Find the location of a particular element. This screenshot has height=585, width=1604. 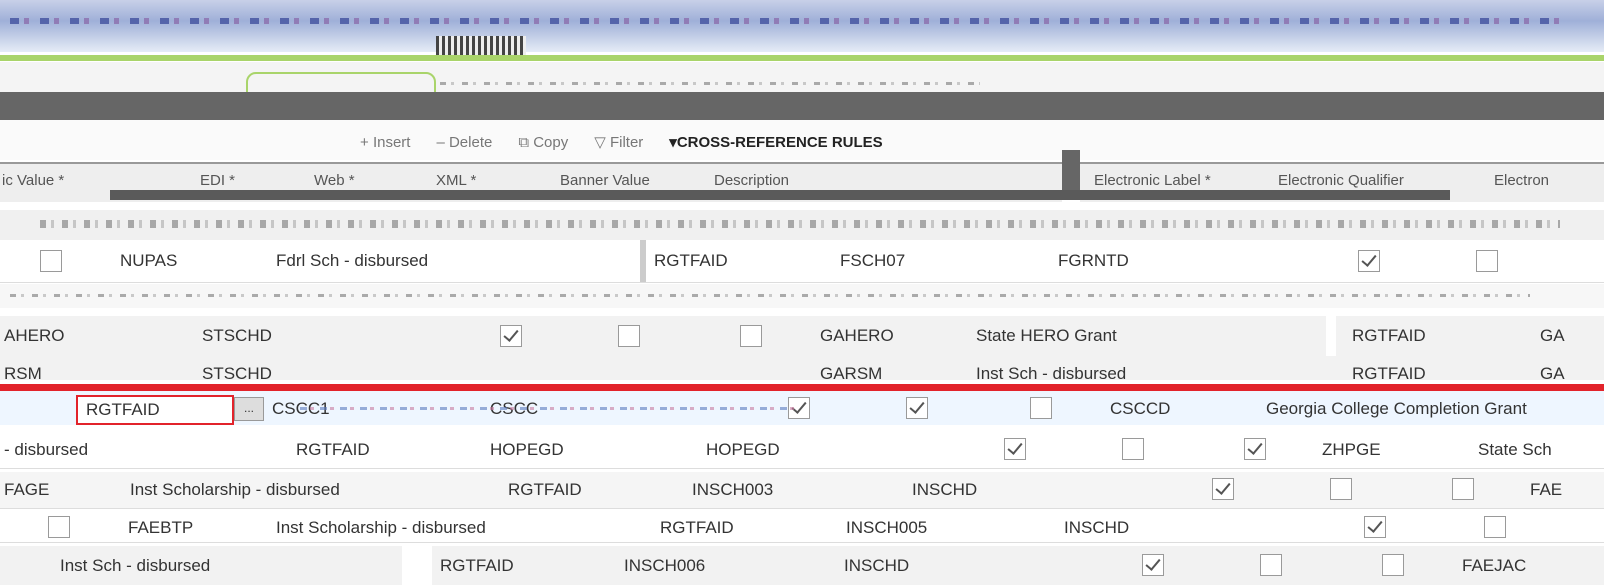

row-value: AHERO is located at coordinates (34, 335).